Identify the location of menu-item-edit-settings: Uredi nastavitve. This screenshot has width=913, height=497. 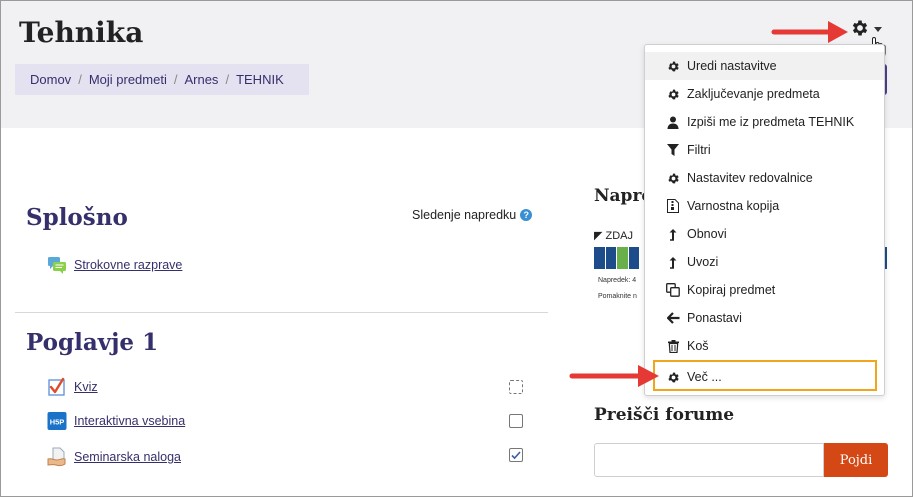
(764, 66).